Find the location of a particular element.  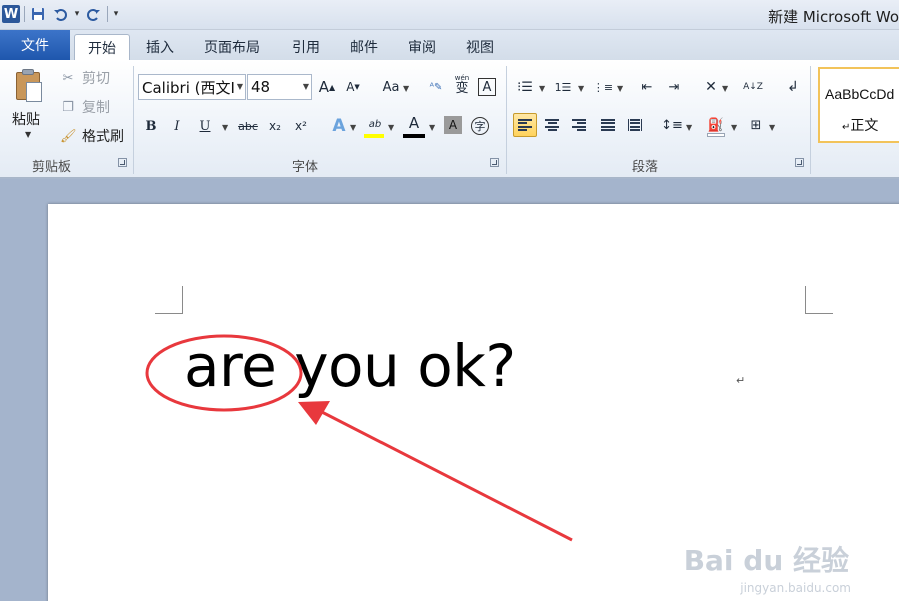

align-center-icon is located at coordinates (552, 125).